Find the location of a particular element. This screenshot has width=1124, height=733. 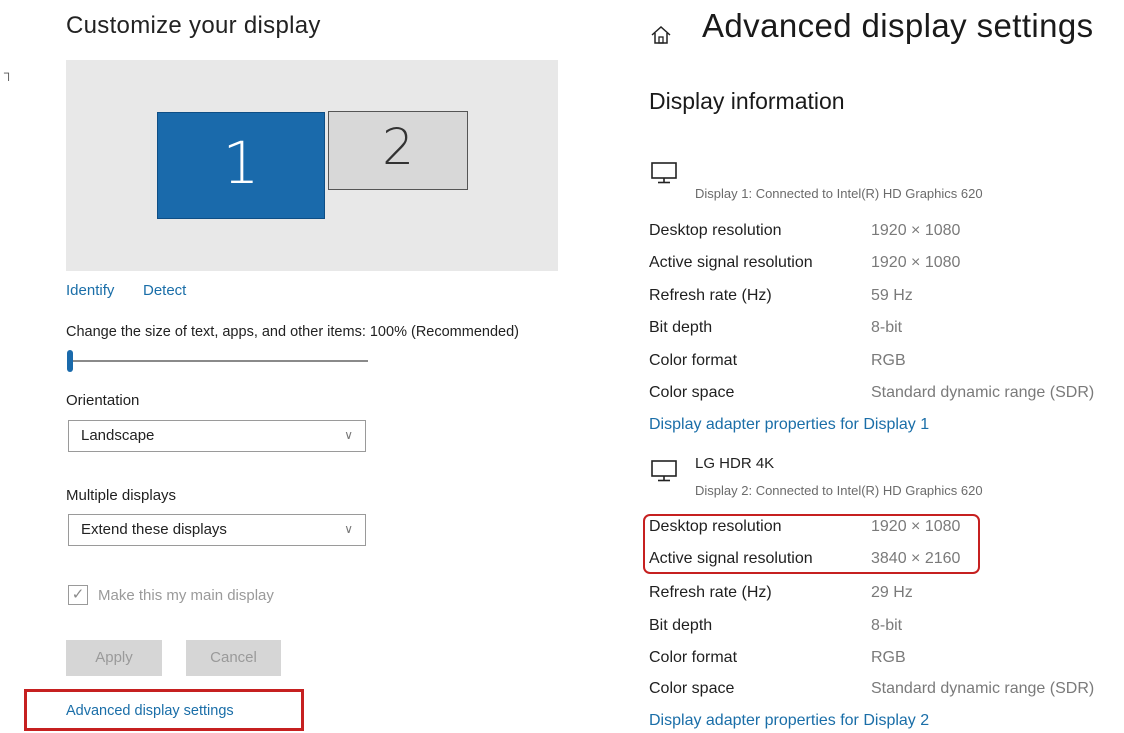

display-arrangement-area: 1 2 is located at coordinates (312, 165).